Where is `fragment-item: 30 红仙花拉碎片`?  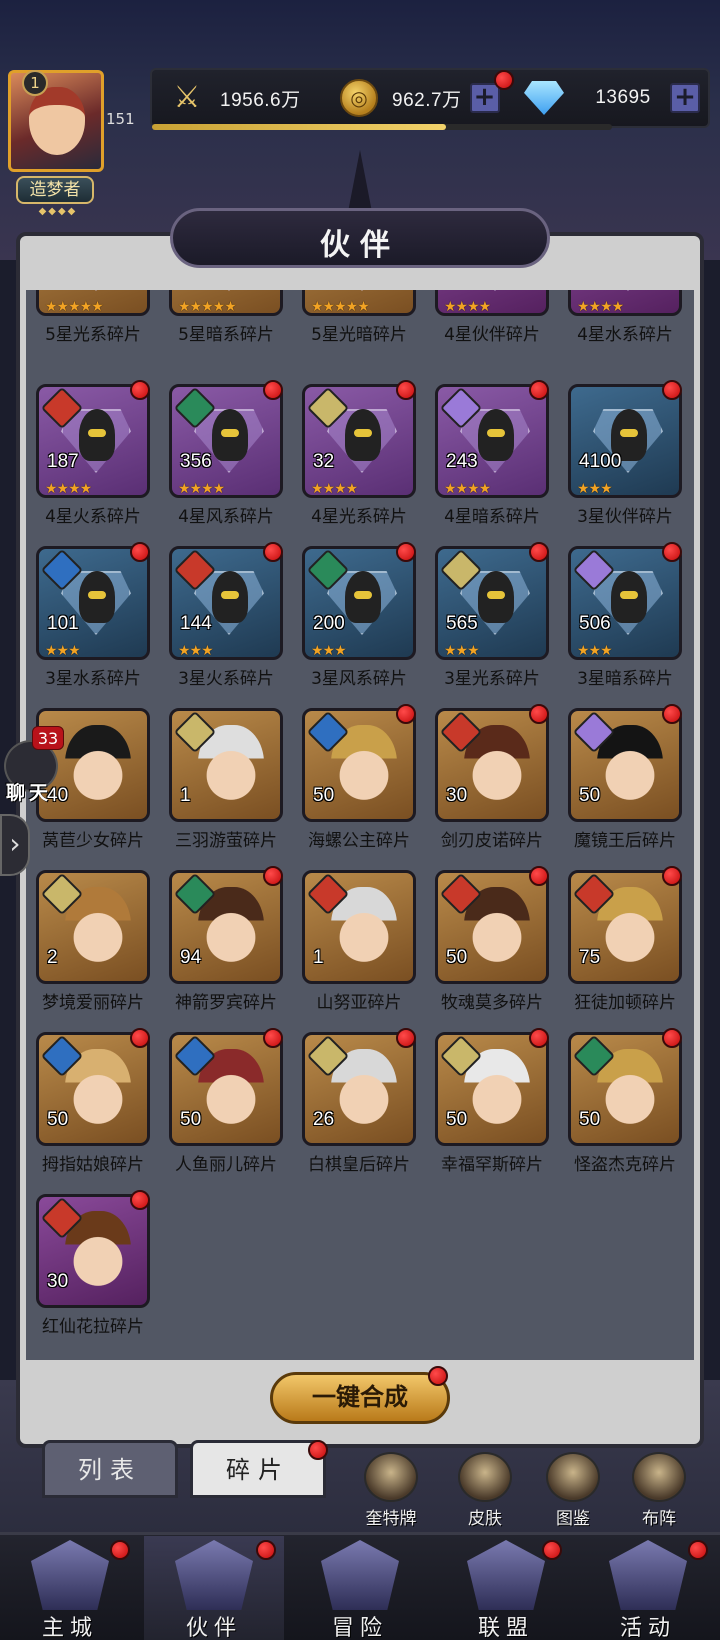 fragment-item: 30 红仙花拉碎片 is located at coordinates (91, 1265).